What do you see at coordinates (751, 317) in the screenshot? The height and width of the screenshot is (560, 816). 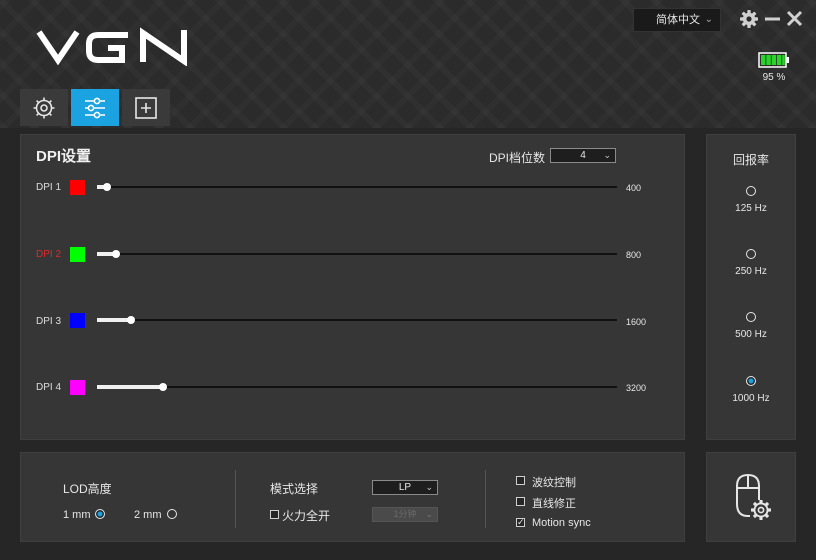 I see `polling-500-radio` at bounding box center [751, 317].